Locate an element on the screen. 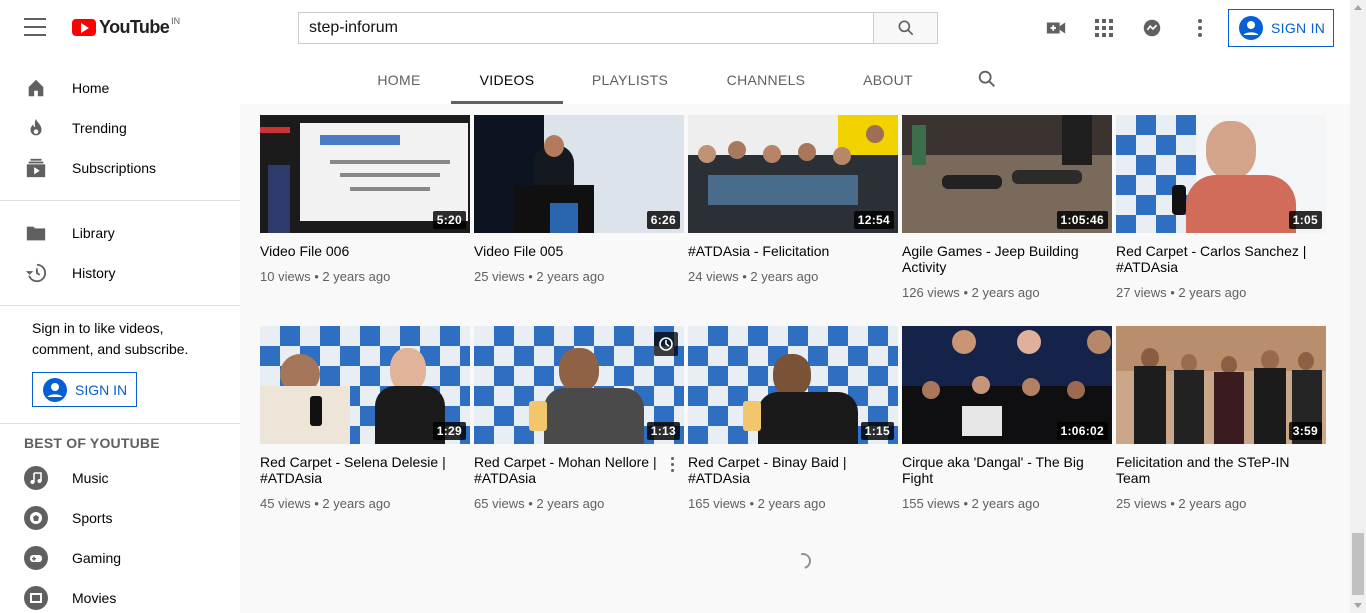 This screenshot has height=613, width=1366. video-thumbnail: 1:15 is located at coordinates (793, 385).